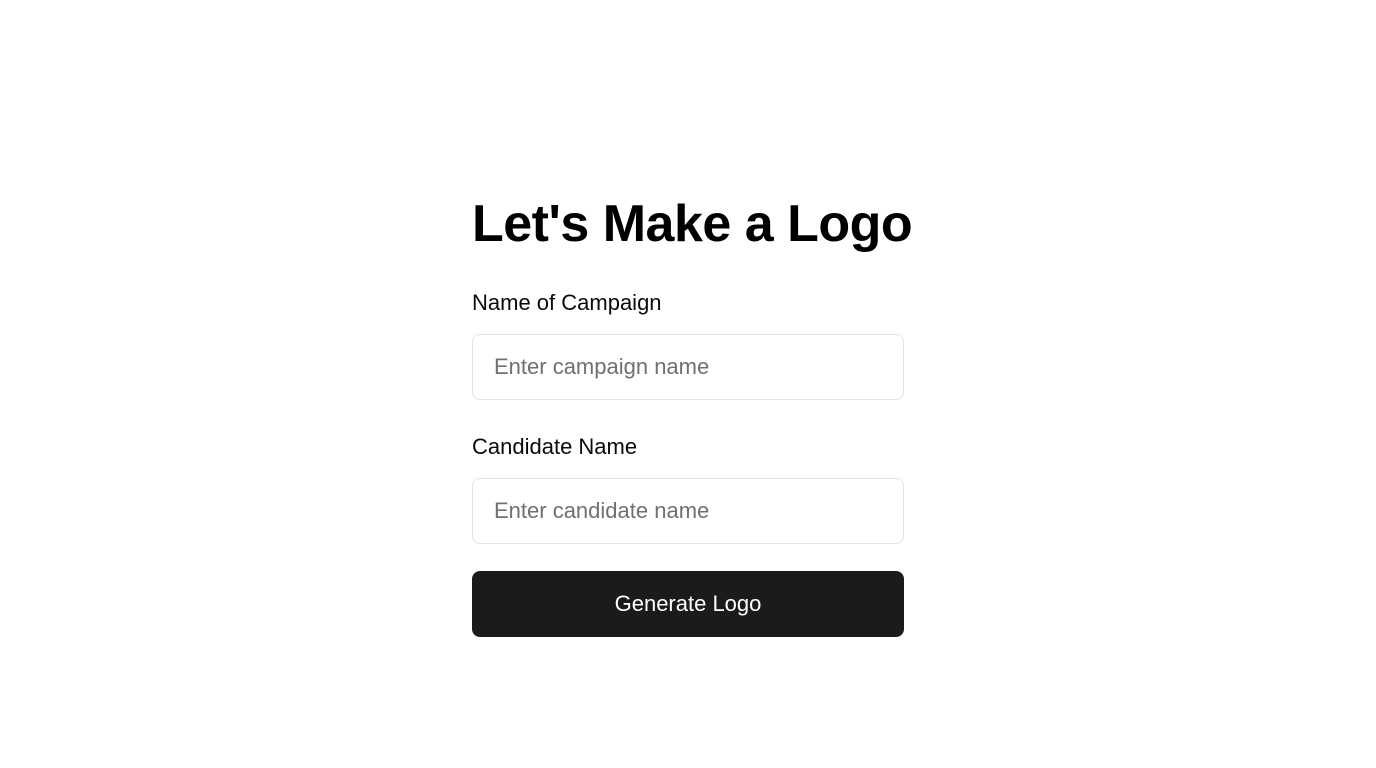 This screenshot has width=1376, height=768. I want to click on candidate-name-input, so click(688, 511).